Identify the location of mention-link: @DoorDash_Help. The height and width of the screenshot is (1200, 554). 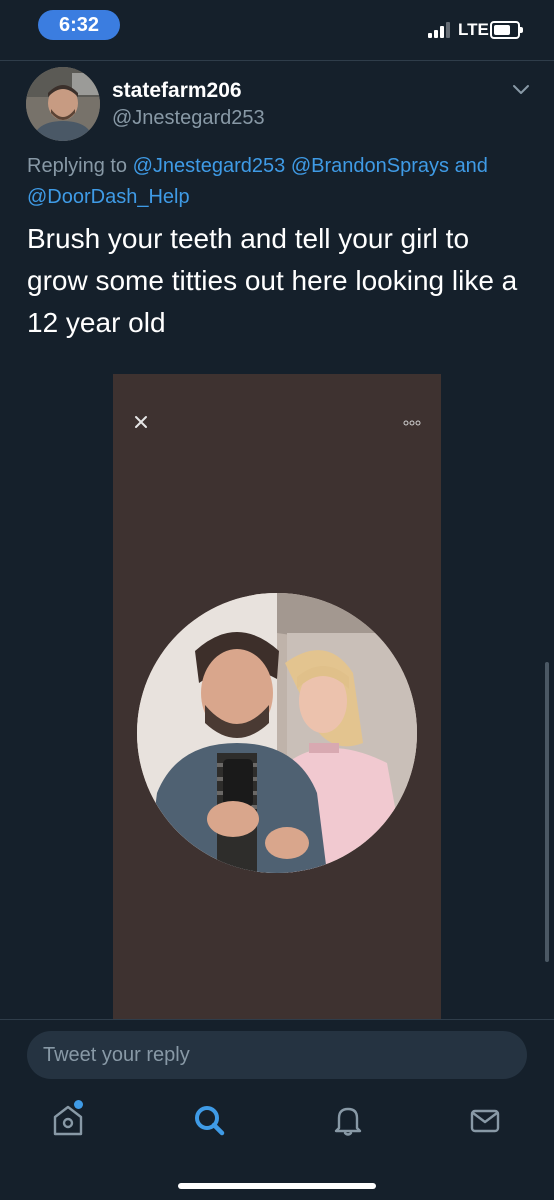
(108, 197).